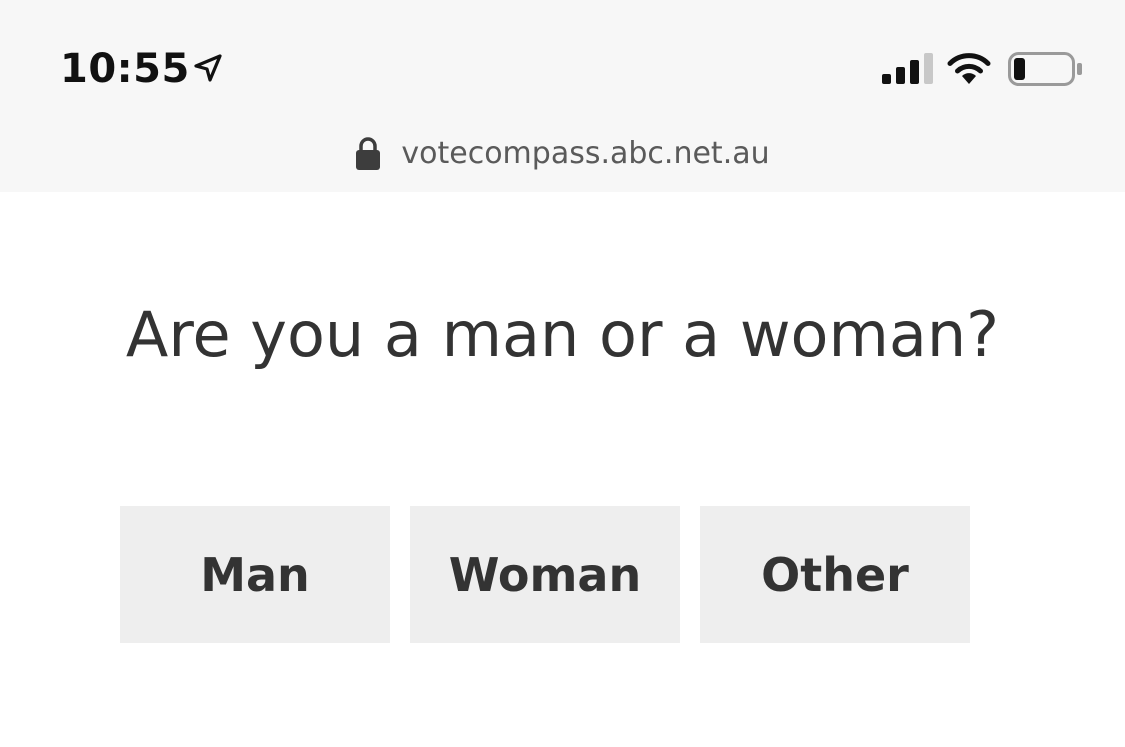 The width and height of the screenshot is (1125, 747). Describe the element at coordinates (125, 69) in the screenshot. I see `status-time: 10:55` at that location.